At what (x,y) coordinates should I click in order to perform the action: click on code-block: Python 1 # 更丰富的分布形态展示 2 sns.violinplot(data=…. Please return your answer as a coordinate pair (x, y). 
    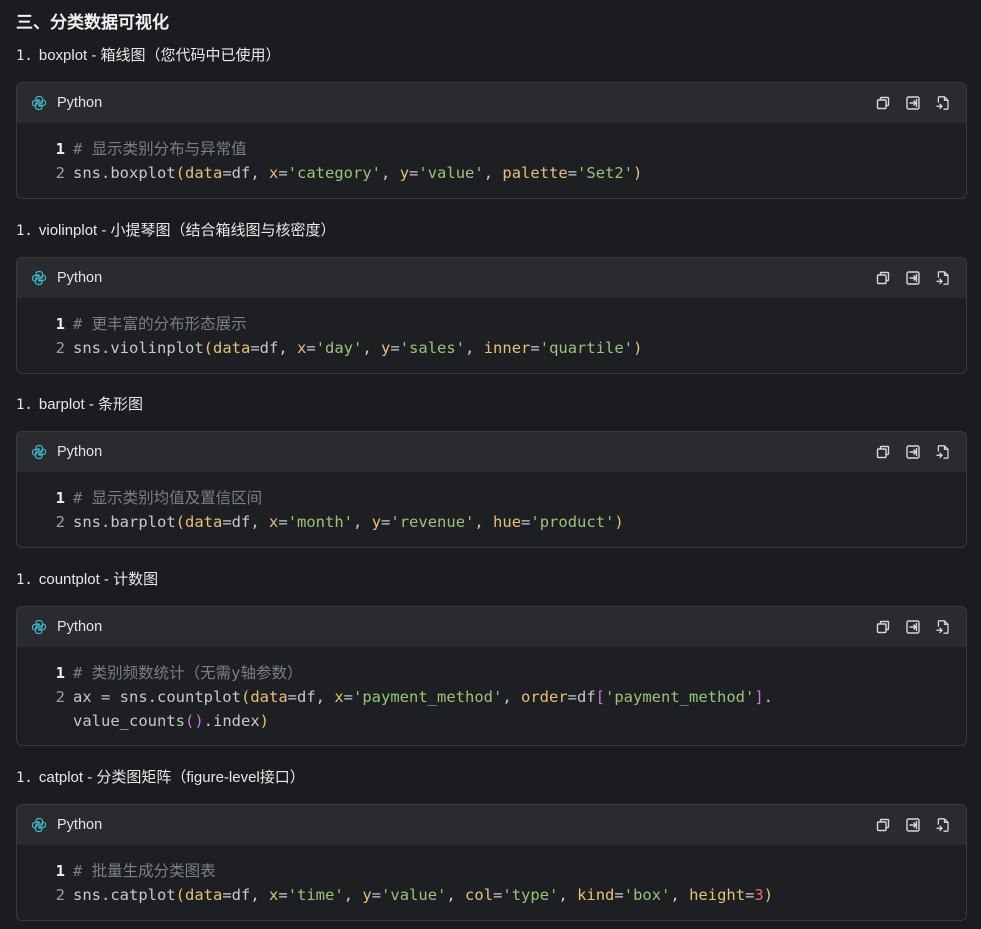
    Looking at the image, I should click on (491, 315).